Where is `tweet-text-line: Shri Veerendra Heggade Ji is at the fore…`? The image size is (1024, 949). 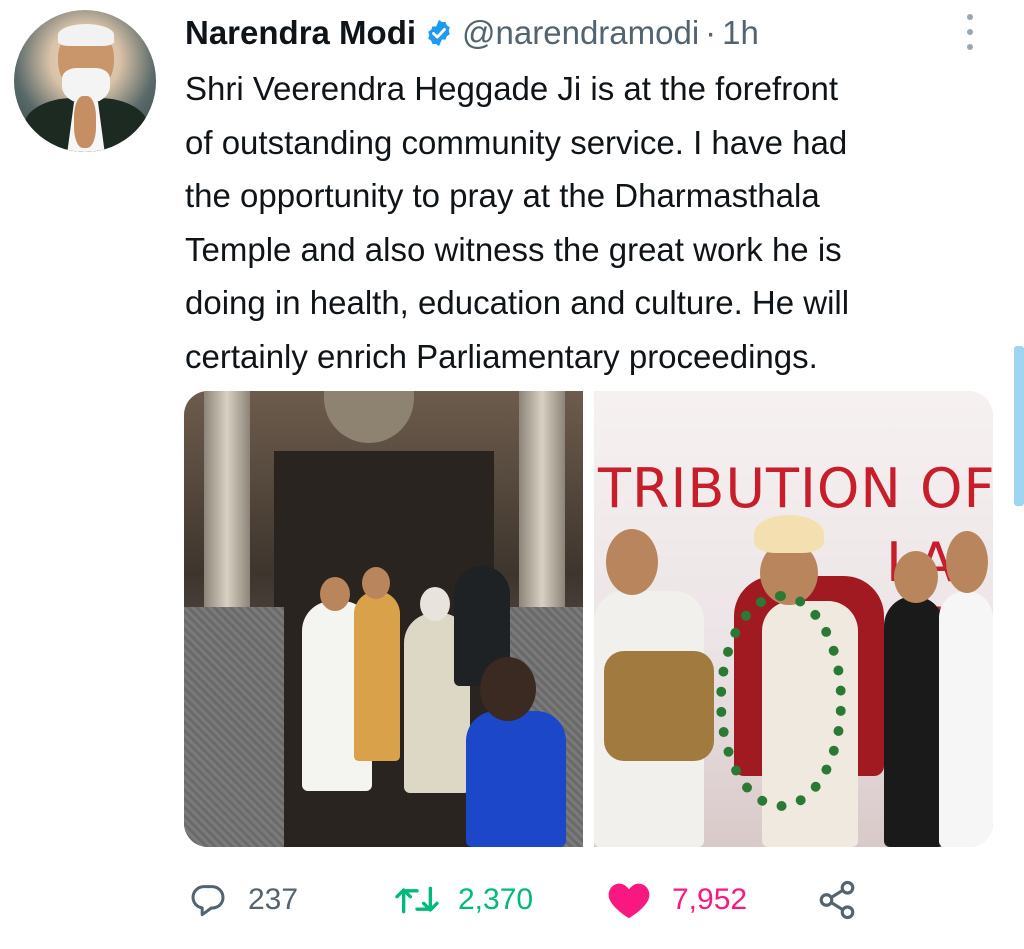 tweet-text-line: Shri Veerendra Heggade Ji is at the fore… is located at coordinates (512, 88).